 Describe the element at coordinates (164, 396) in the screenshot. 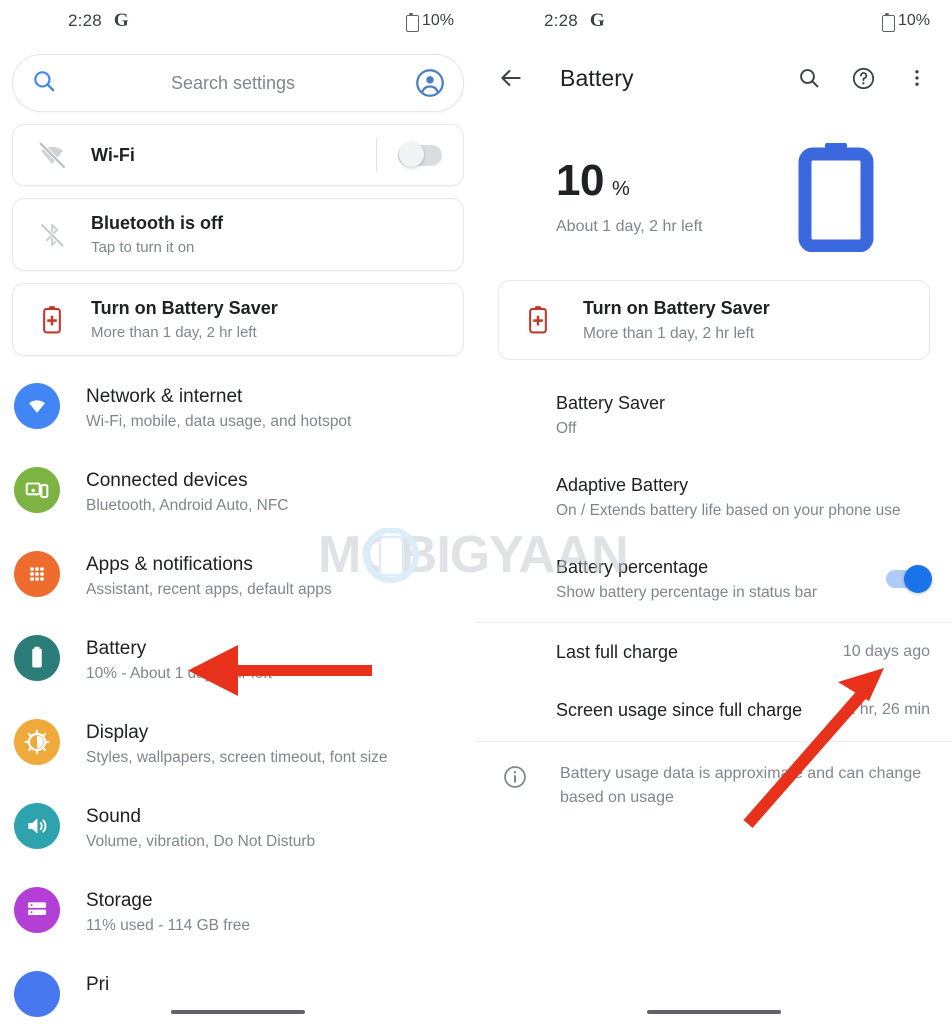

I see `sidebar-item-label: Network & internet` at that location.